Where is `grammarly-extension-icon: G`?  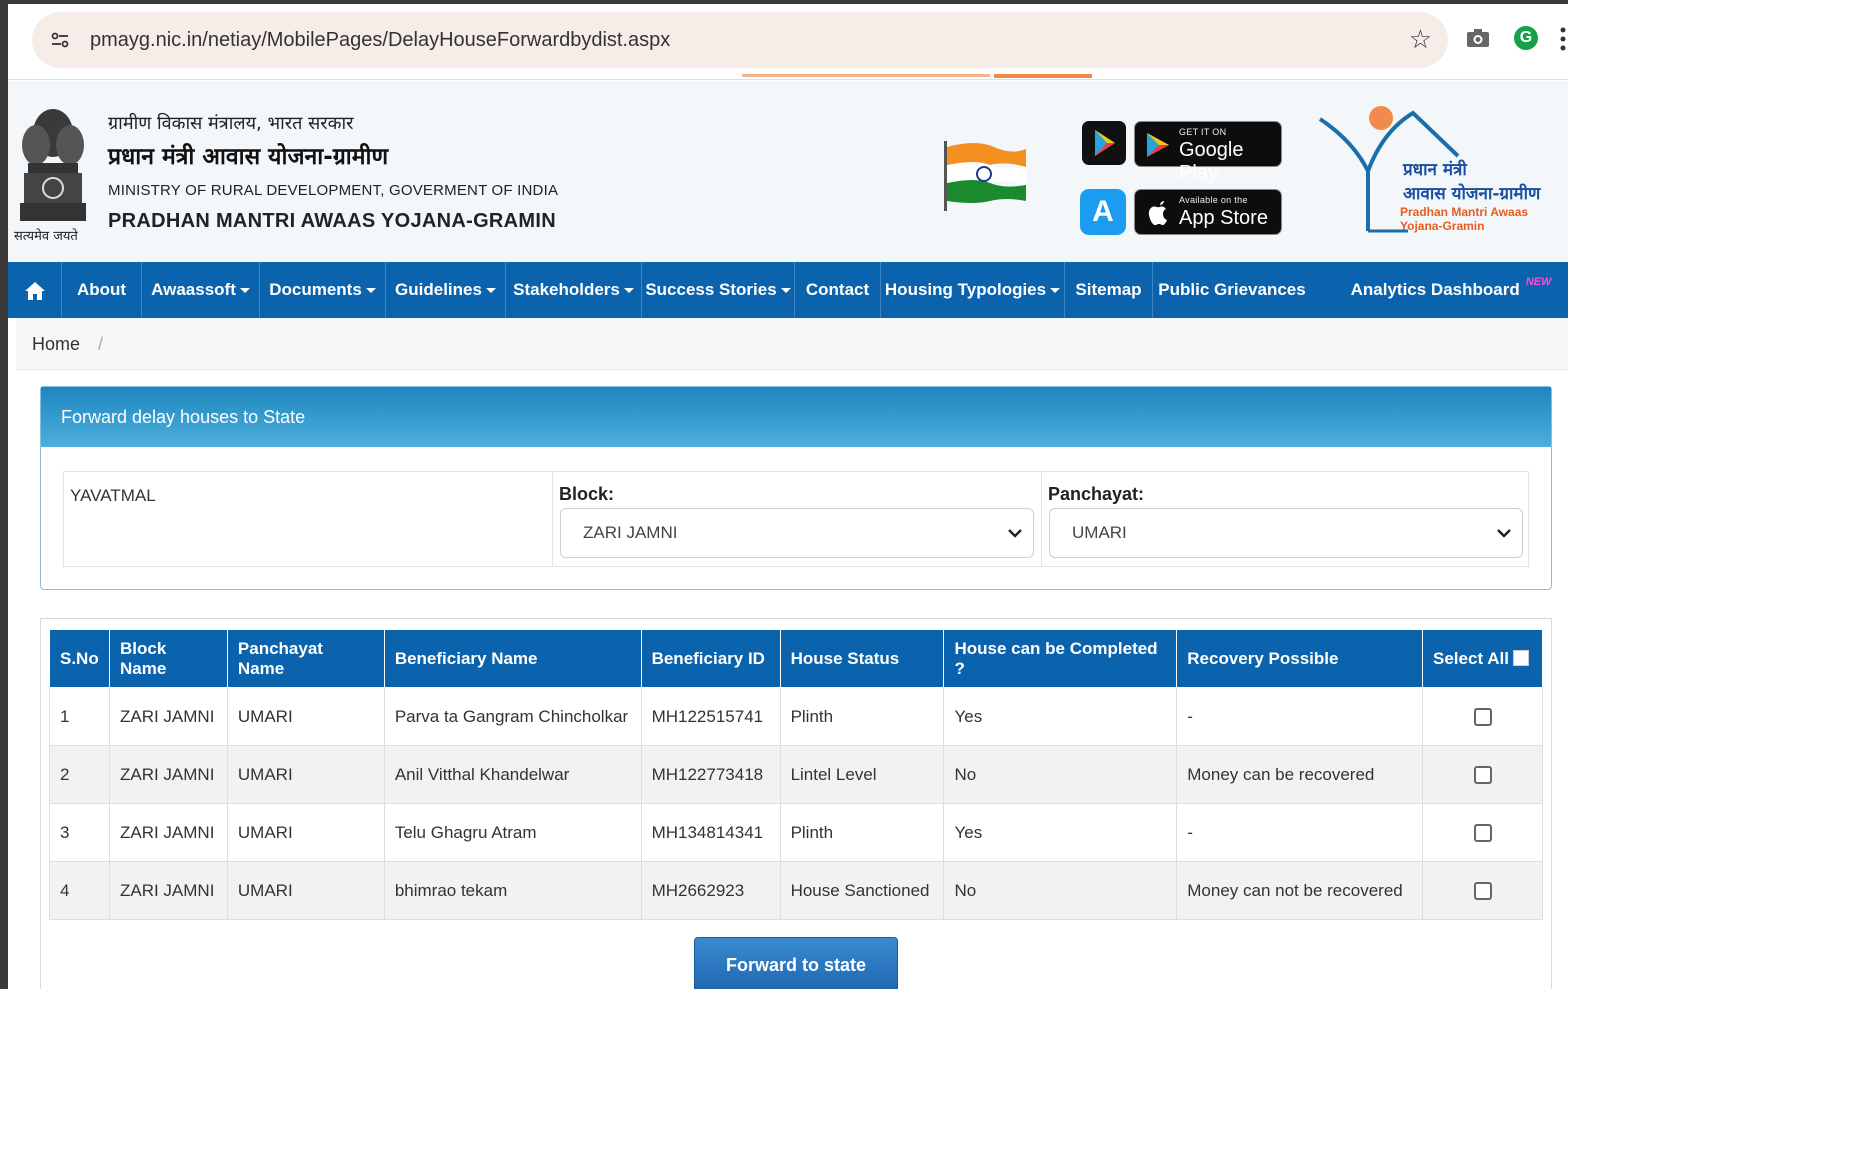 grammarly-extension-icon: G is located at coordinates (1526, 38).